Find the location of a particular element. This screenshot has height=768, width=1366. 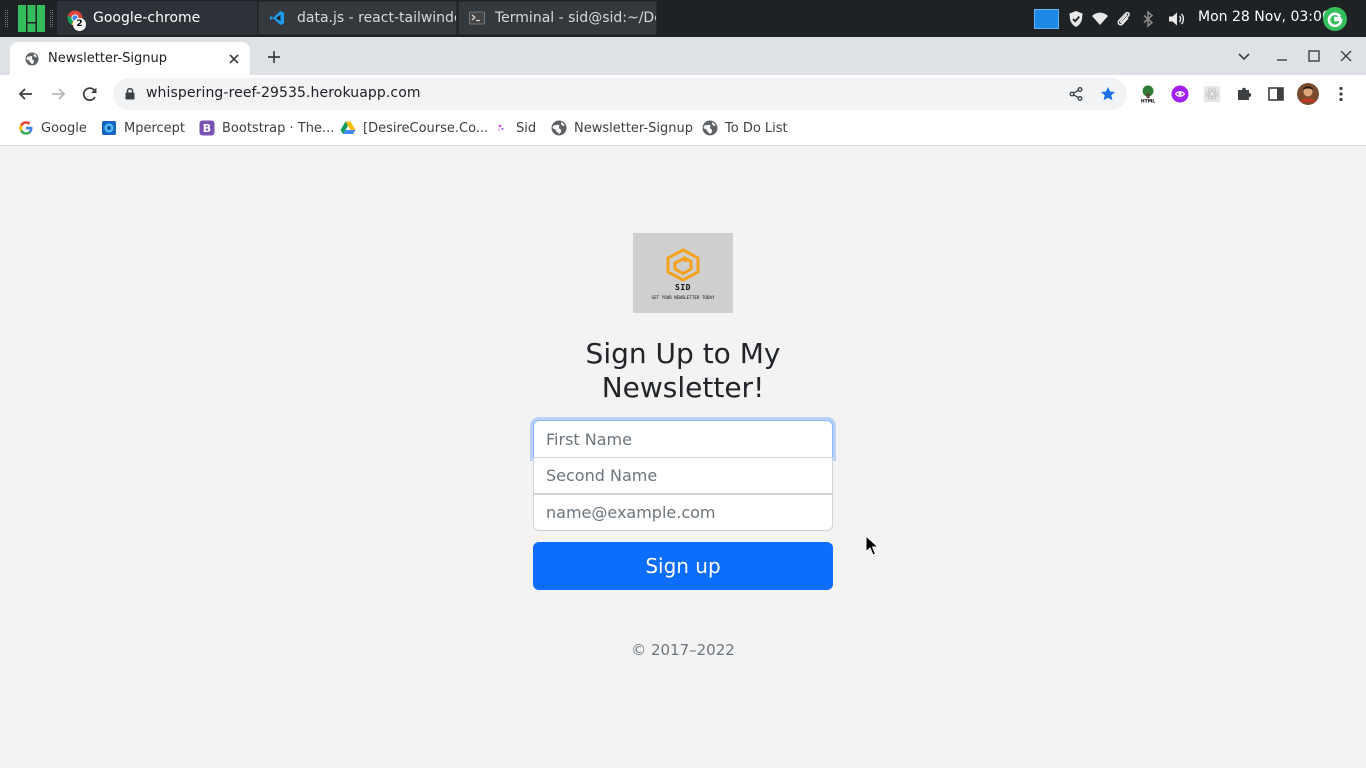

vscode-icon is located at coordinates (277, 18).